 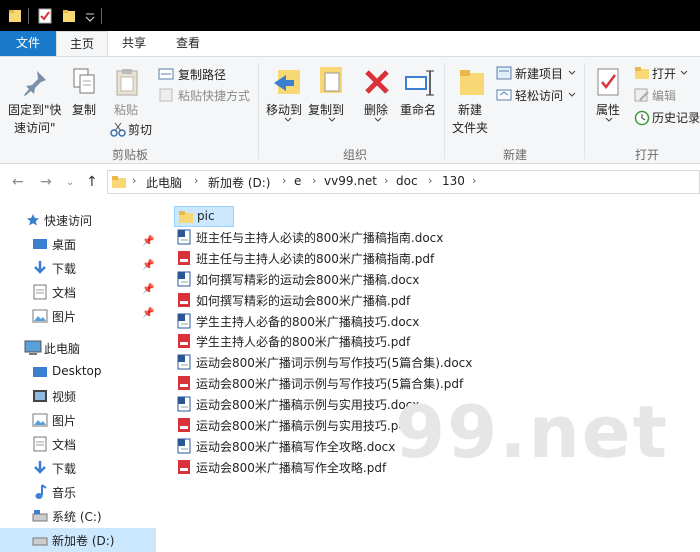 What do you see at coordinates (424, 258) in the screenshot?
I see `list-item: 班主任与主持人必读的800米广播稿指南.pdf` at bounding box center [424, 258].